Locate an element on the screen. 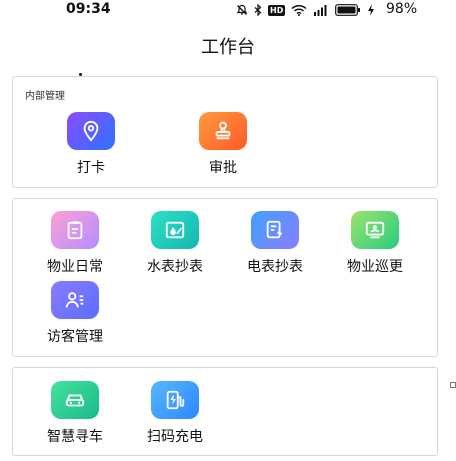  hd-icon: HD is located at coordinates (277, 10).